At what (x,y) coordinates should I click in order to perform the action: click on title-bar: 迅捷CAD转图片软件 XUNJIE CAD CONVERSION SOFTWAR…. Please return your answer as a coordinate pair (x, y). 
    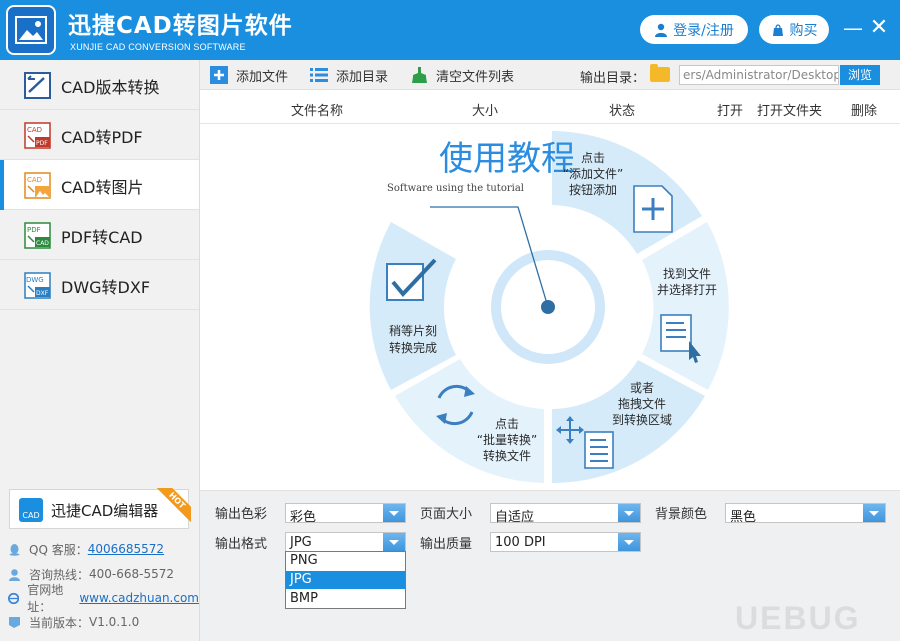
    Looking at the image, I should click on (450, 30).